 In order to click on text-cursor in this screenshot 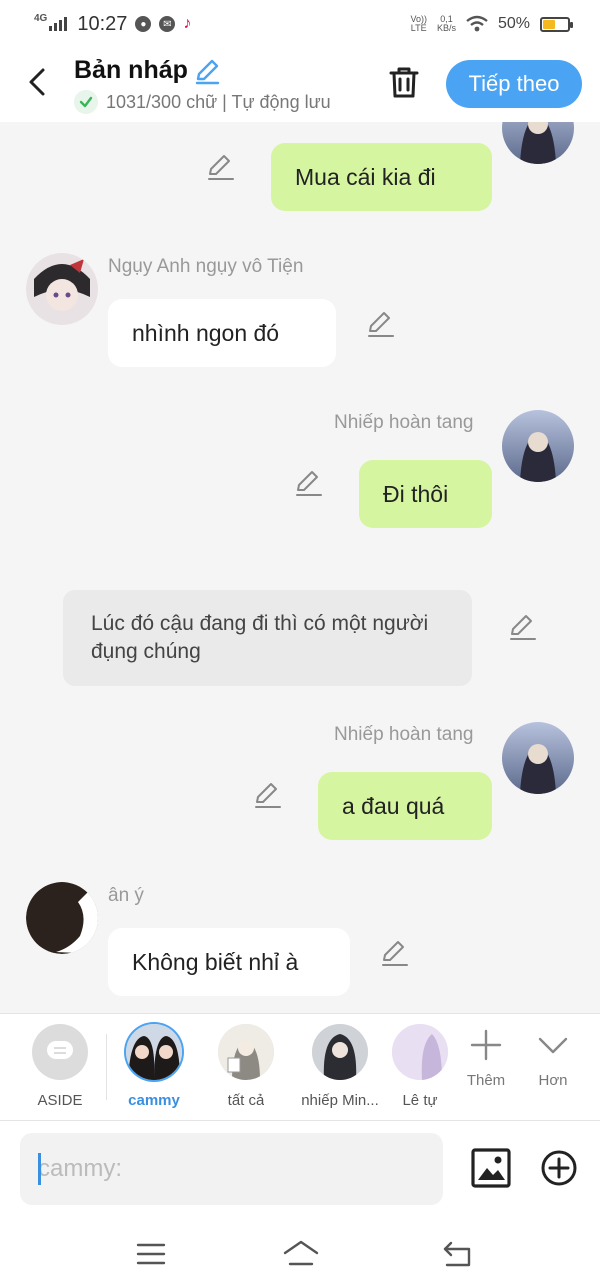, I will do `click(39, 1169)`.